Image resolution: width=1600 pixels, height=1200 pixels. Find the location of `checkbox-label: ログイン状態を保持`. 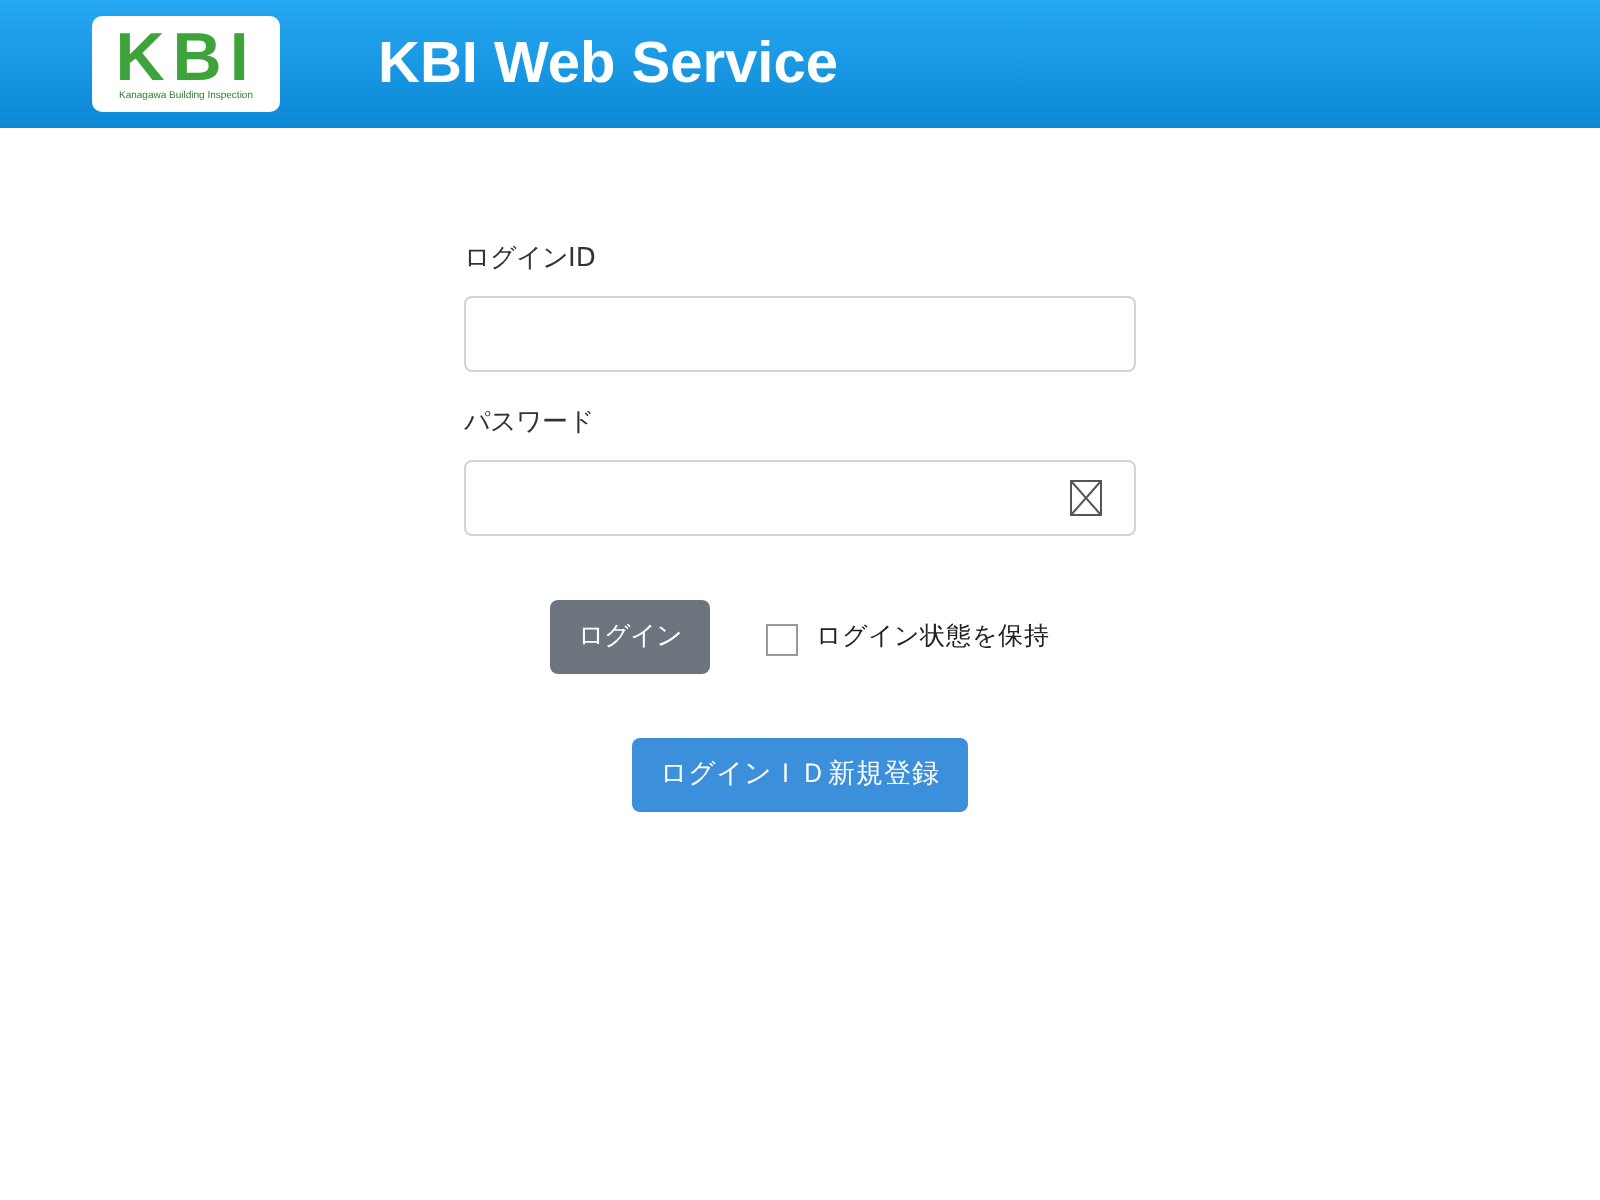

checkbox-label: ログイン状態を保持 is located at coordinates (933, 636).